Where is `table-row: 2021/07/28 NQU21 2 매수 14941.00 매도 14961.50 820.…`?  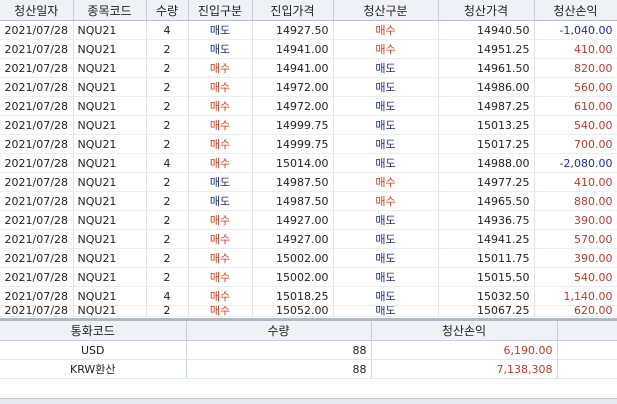
table-row: 2021/07/28 NQU21 2 매수 14941.00 매도 14961.50 820.… is located at coordinates (308, 68).